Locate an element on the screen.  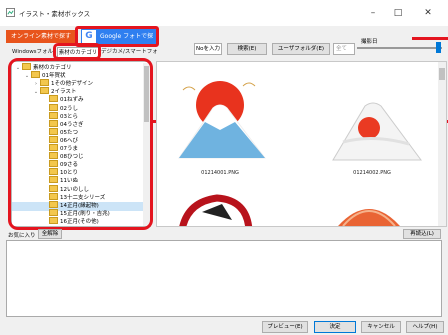
grid-scrollbar is located at coordinates (442, 144).